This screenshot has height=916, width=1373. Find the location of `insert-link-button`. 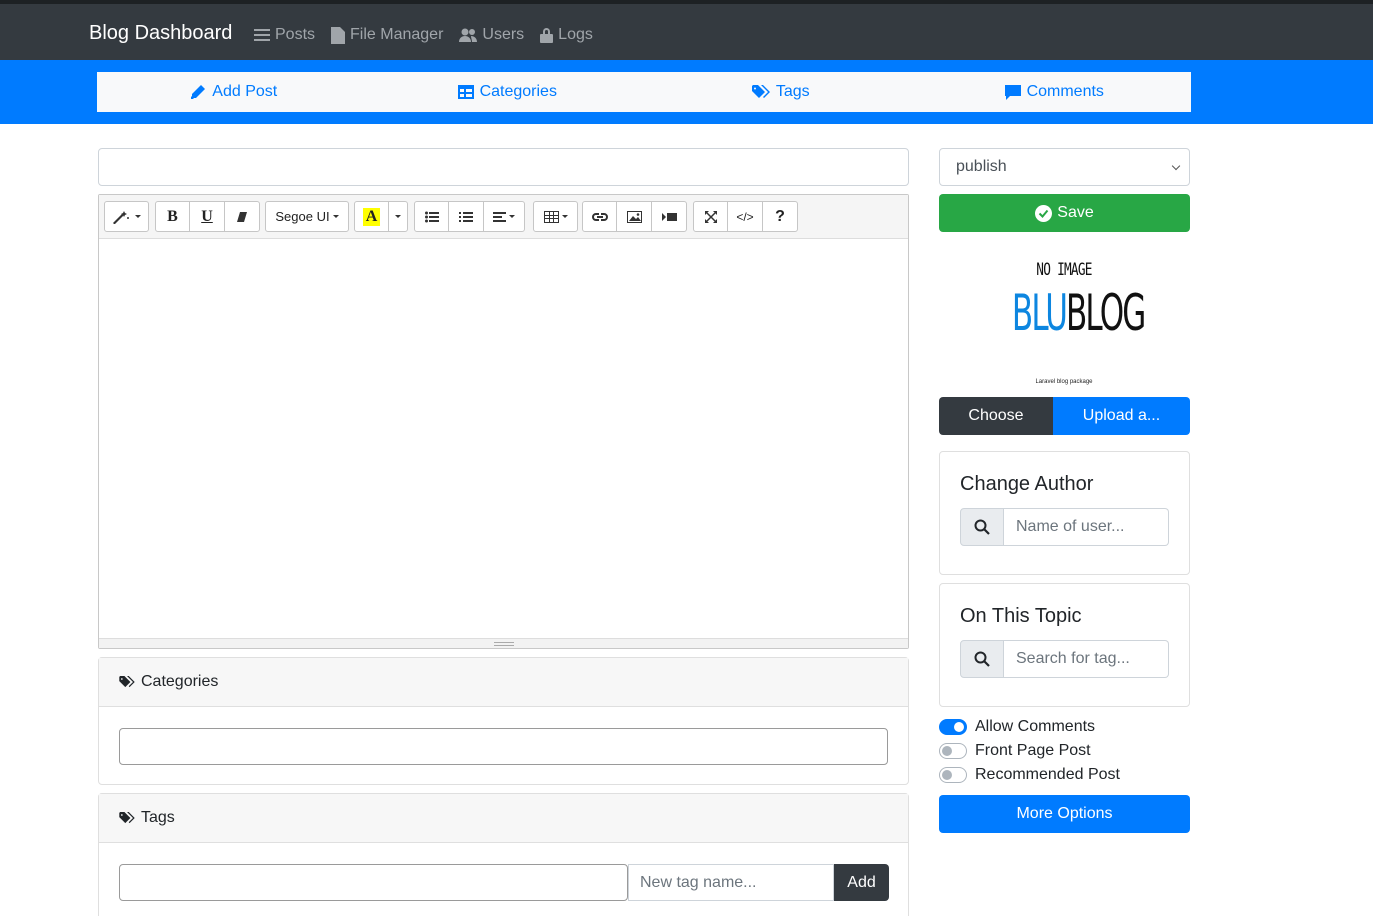

insert-link-button is located at coordinates (600, 216).